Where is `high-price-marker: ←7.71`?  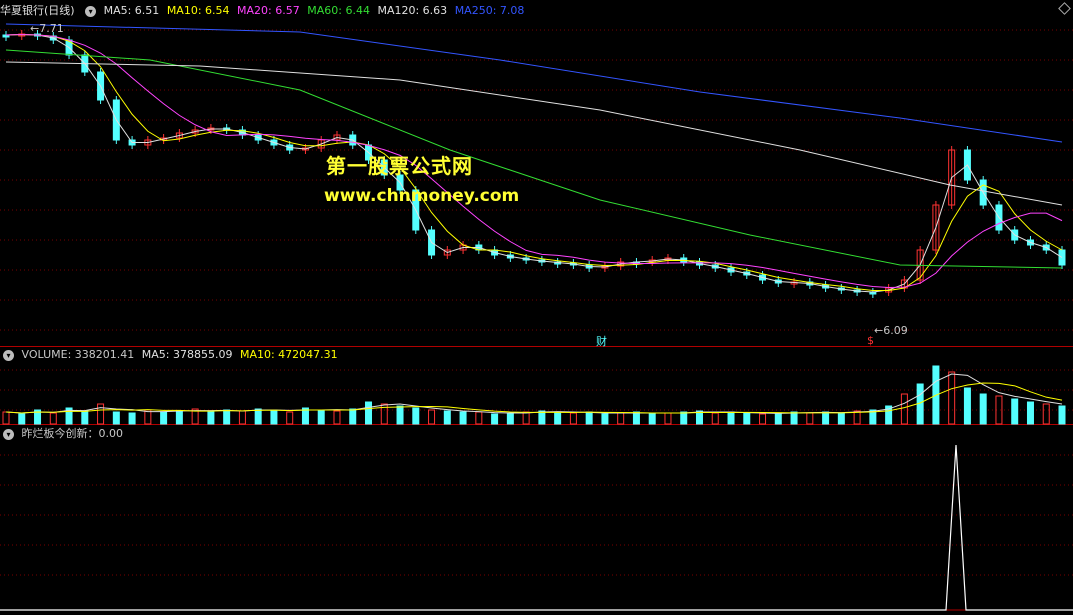
high-price-marker: ←7.71 is located at coordinates (47, 28).